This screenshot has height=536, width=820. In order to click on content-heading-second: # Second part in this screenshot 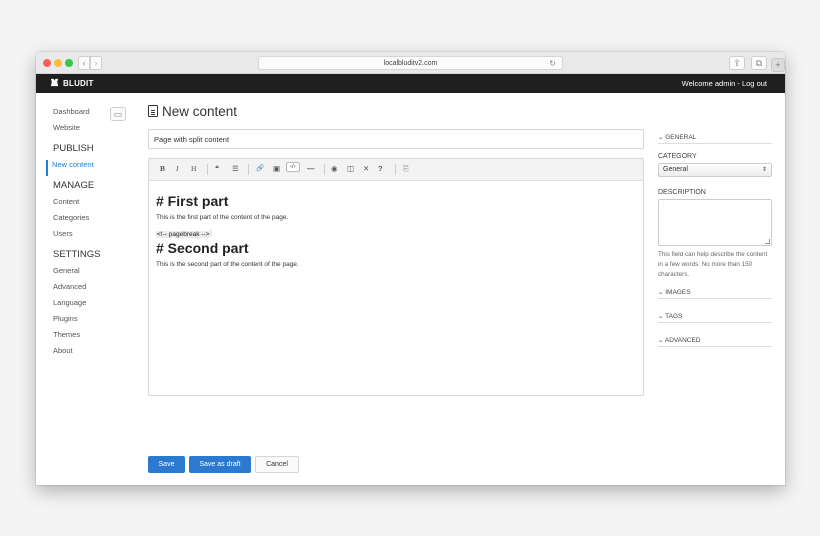, I will do `click(202, 248)`.